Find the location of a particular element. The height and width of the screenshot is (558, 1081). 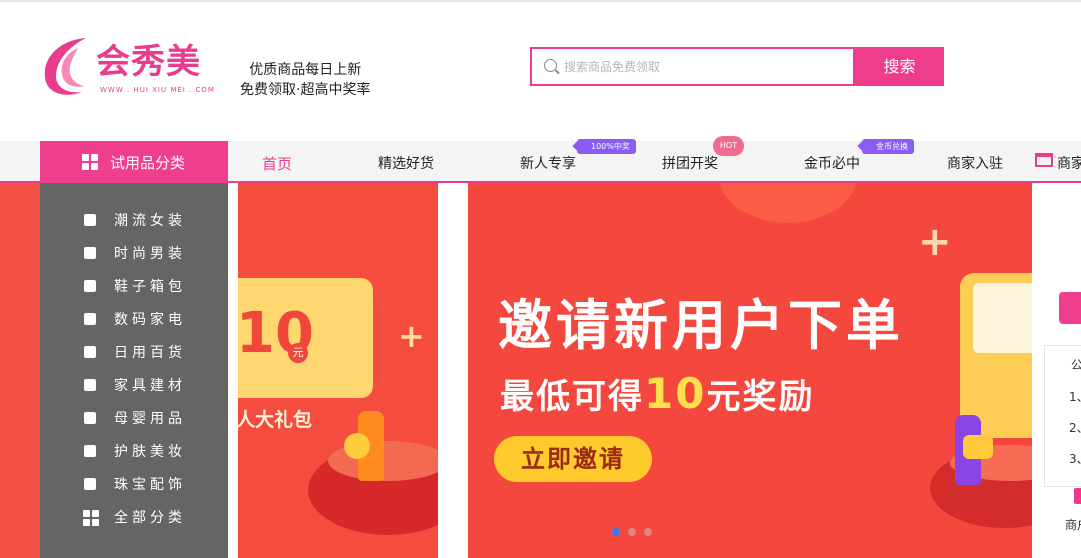

slogan-line-1: 优质商品每日上新 is located at coordinates (305, 70).